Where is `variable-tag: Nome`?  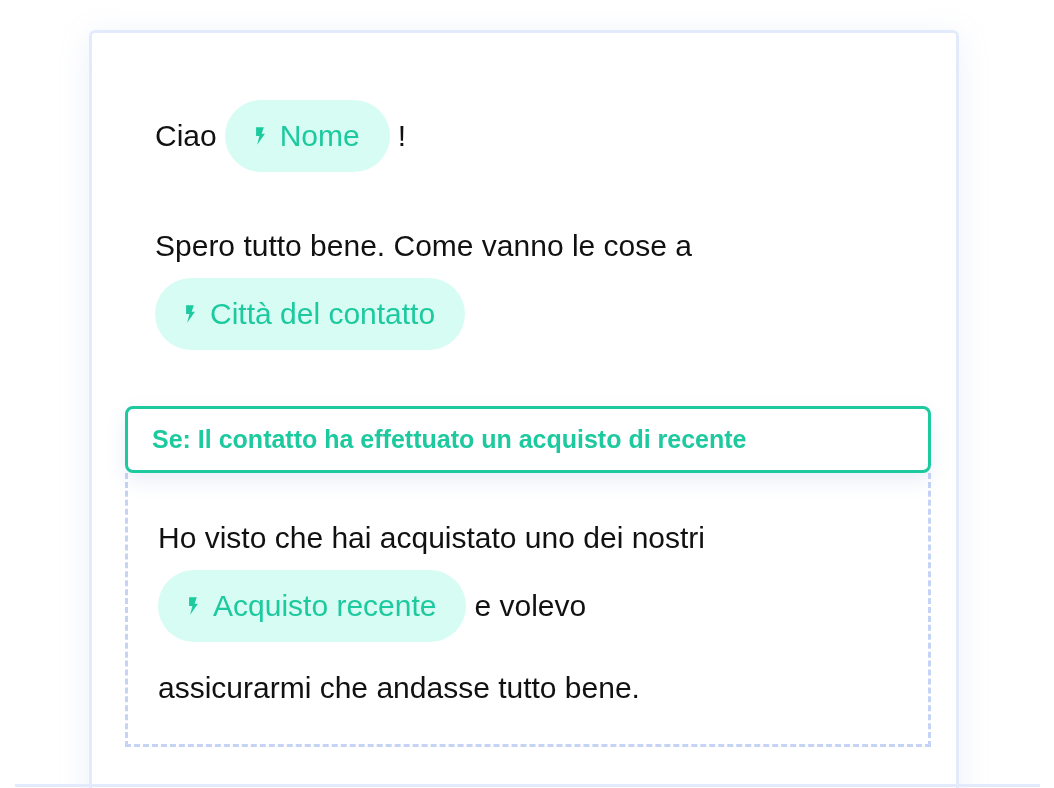
variable-tag: Nome is located at coordinates (307, 136).